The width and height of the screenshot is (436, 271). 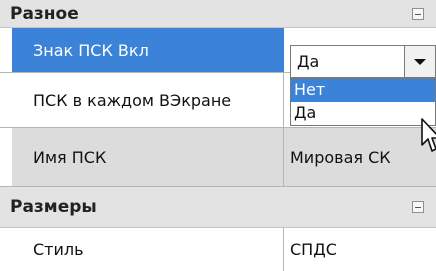 I want to click on property-name: Стиль, so click(x=148, y=249).